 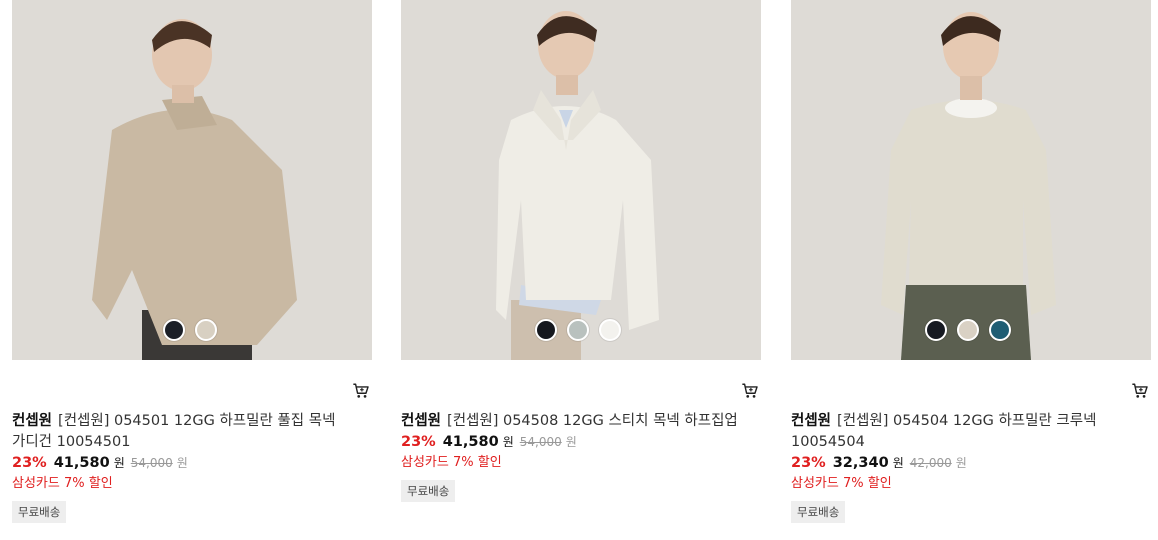 I want to click on product-name: [컨셉원] 054508 12GG 스티치 목넥 하프집업, so click(x=592, y=421).